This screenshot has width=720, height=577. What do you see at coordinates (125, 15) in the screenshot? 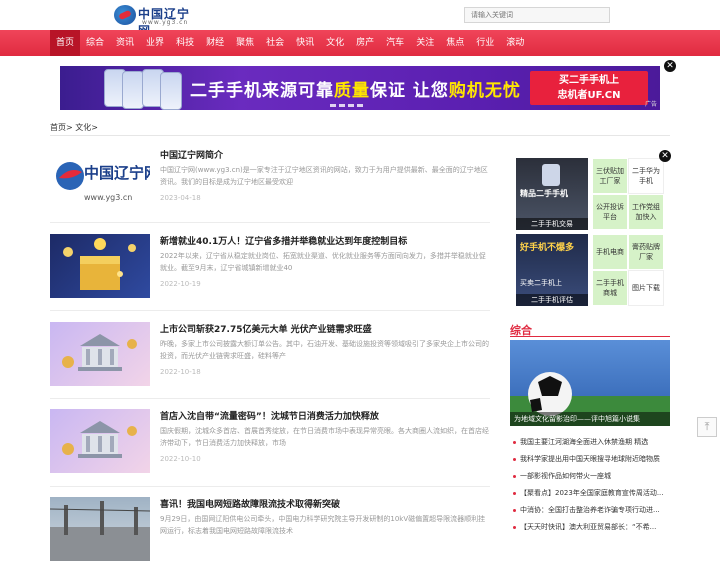
I see `logo-mark-icon` at bounding box center [125, 15].